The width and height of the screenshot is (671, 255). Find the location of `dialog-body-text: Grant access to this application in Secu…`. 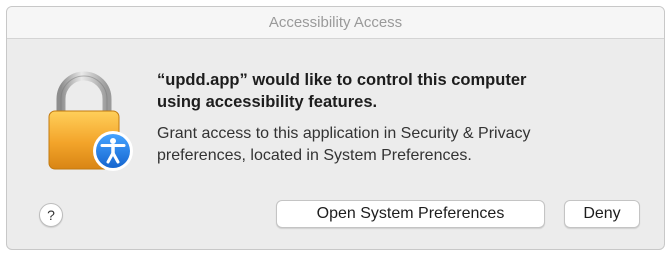

dialog-body-text: Grant access to this application in Secu… is located at coordinates (397, 145).